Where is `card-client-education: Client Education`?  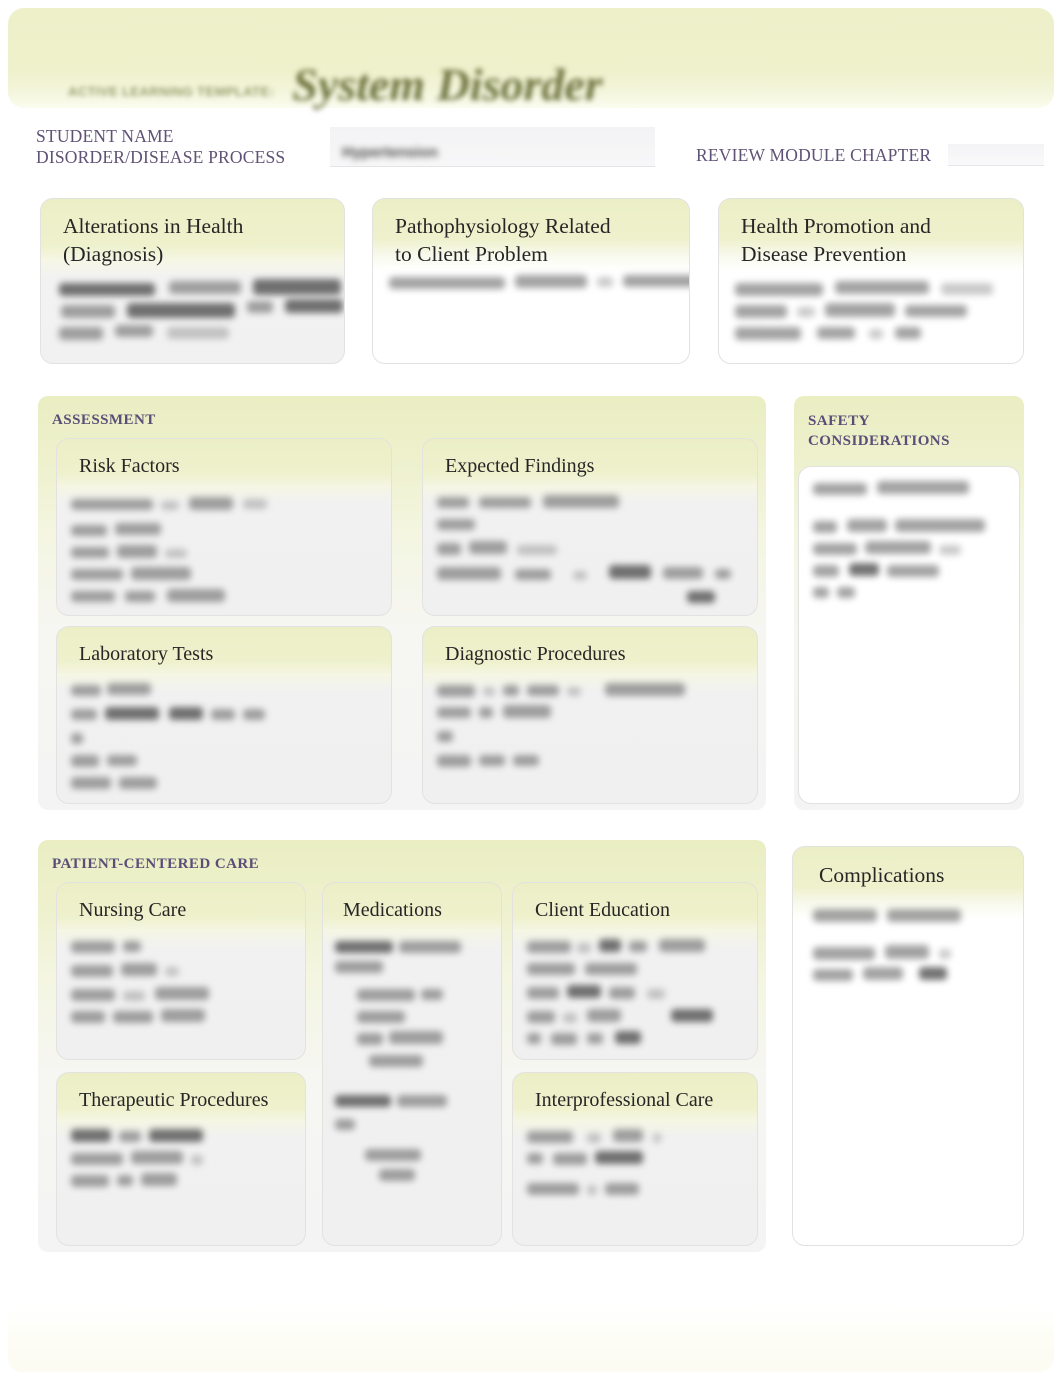
card-client-education: Client Education is located at coordinates (635, 971).